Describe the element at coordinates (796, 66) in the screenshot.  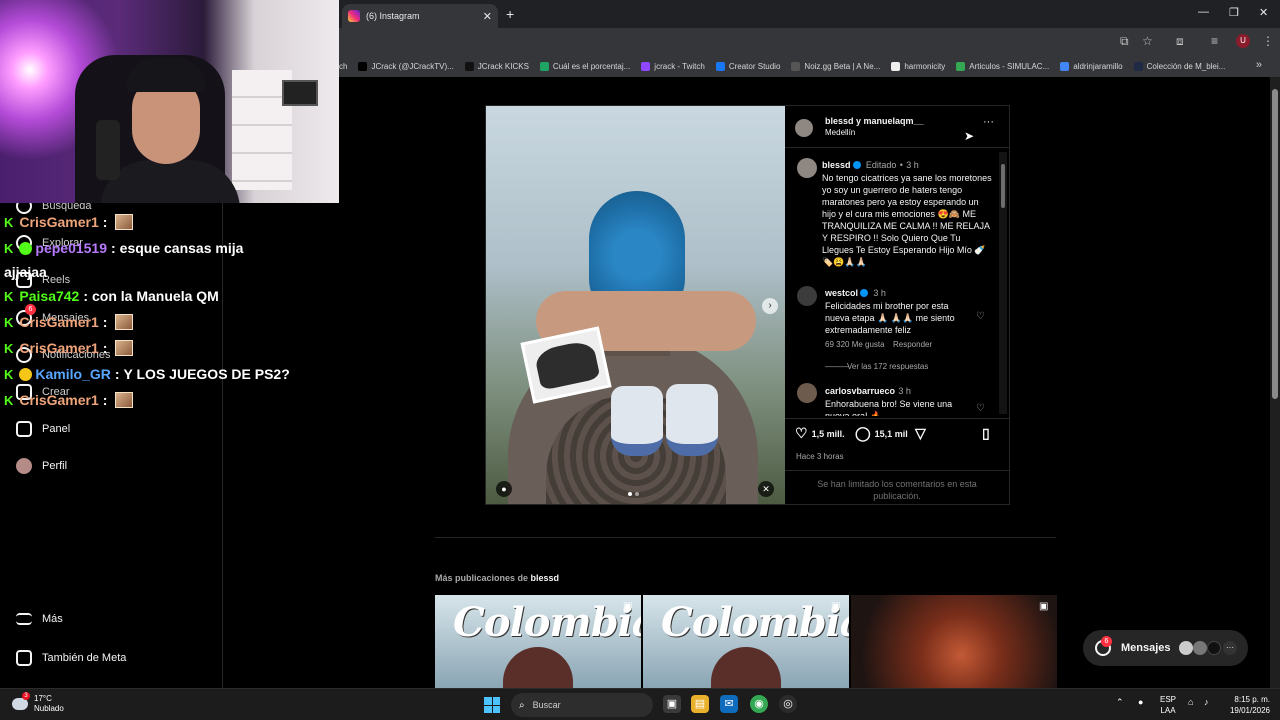
I see `bookmark-favicon-icon` at that location.